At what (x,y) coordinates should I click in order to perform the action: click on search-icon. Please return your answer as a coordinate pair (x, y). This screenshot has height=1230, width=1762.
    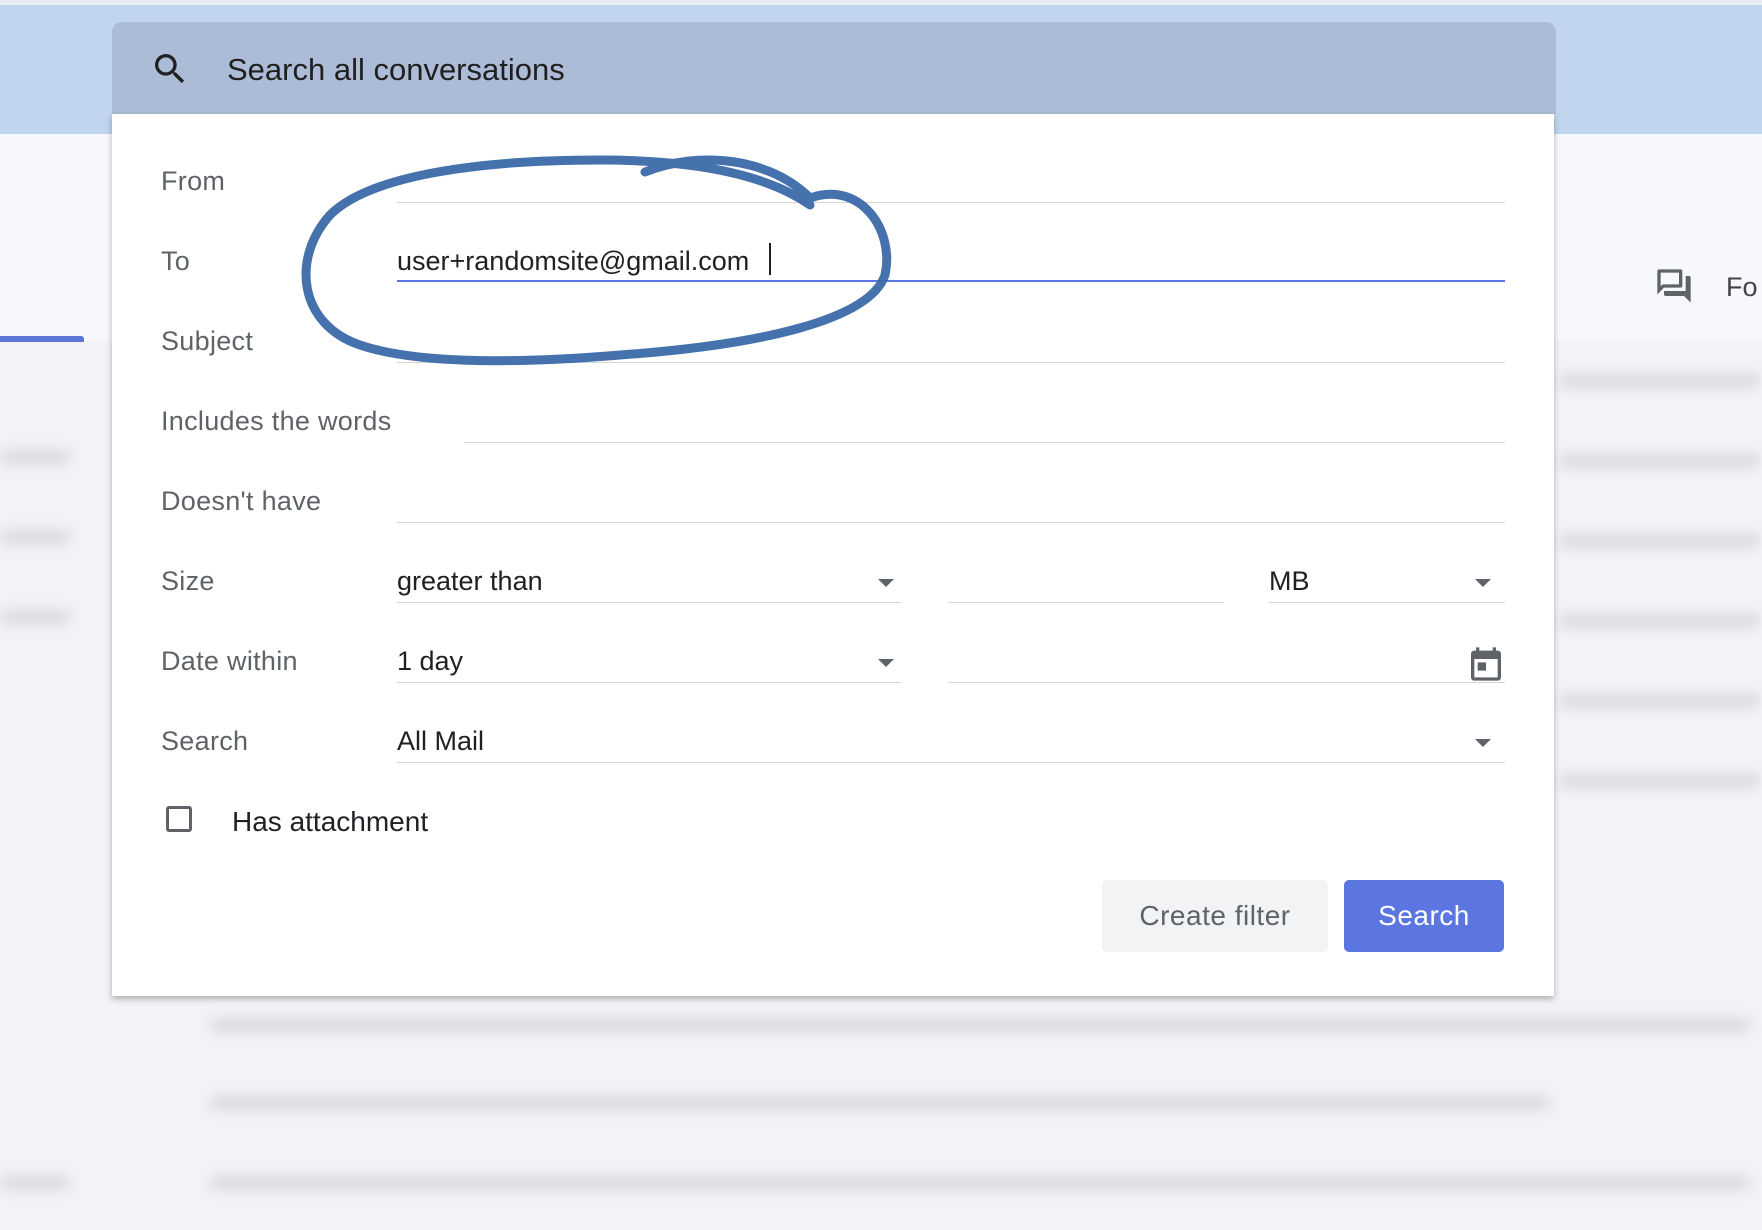
    Looking at the image, I should click on (170, 69).